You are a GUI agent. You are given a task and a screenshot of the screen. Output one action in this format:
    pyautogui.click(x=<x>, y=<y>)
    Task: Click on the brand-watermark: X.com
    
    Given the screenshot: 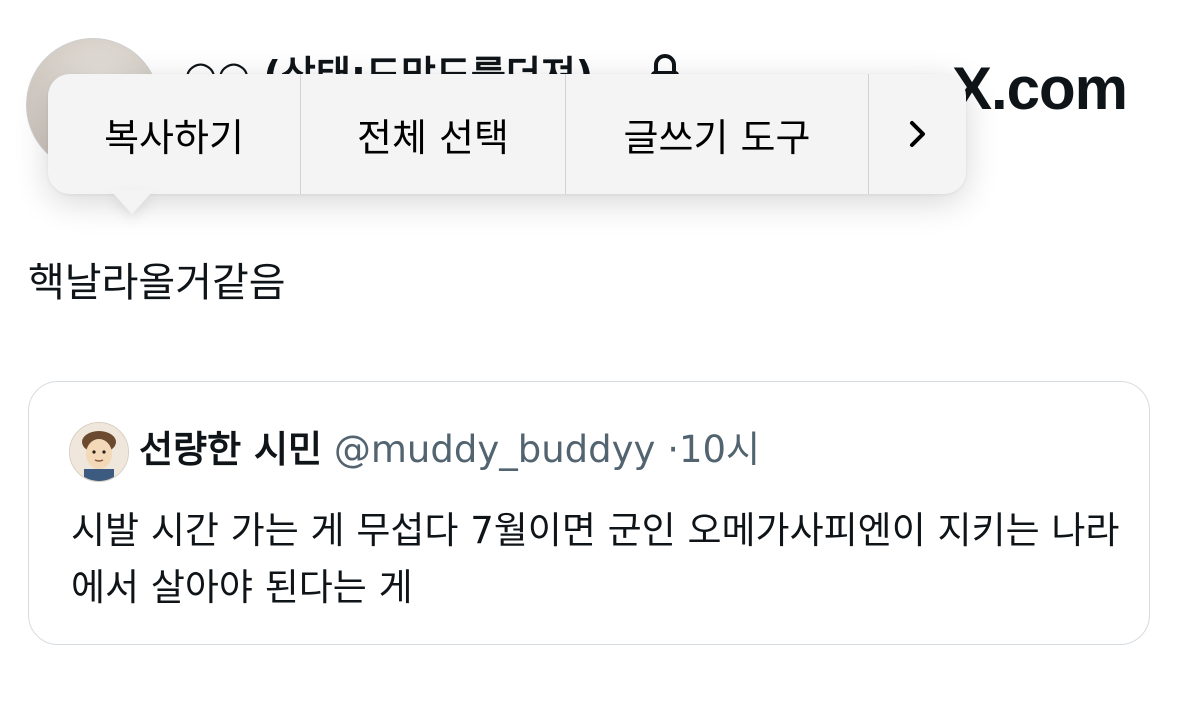 What is the action you would take?
    pyautogui.click(x=1039, y=88)
    